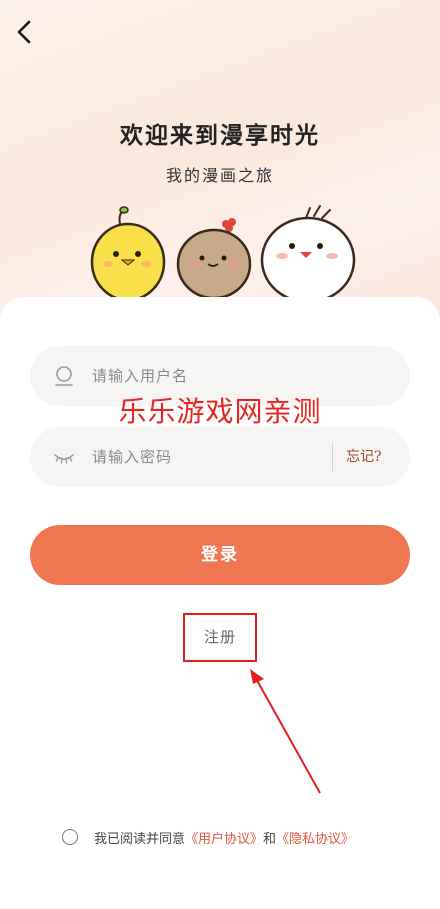  Describe the element at coordinates (220, 411) in the screenshot. I see `watermark-text: 乐乐游戏网亲测` at that location.